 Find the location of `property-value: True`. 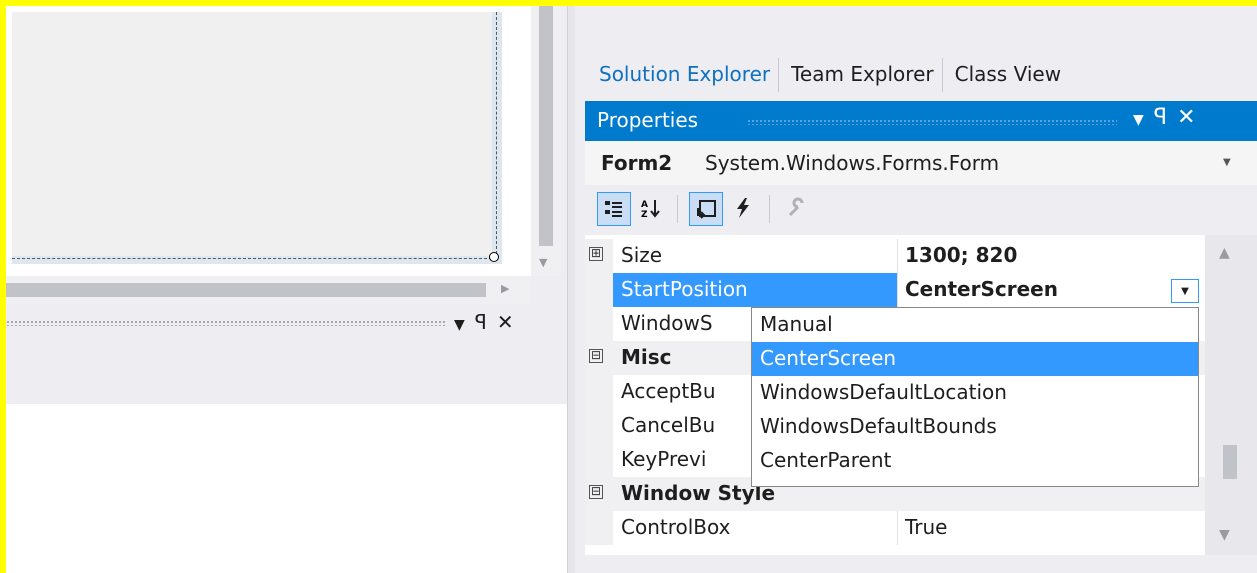

property-value: True is located at coordinates (926, 527).